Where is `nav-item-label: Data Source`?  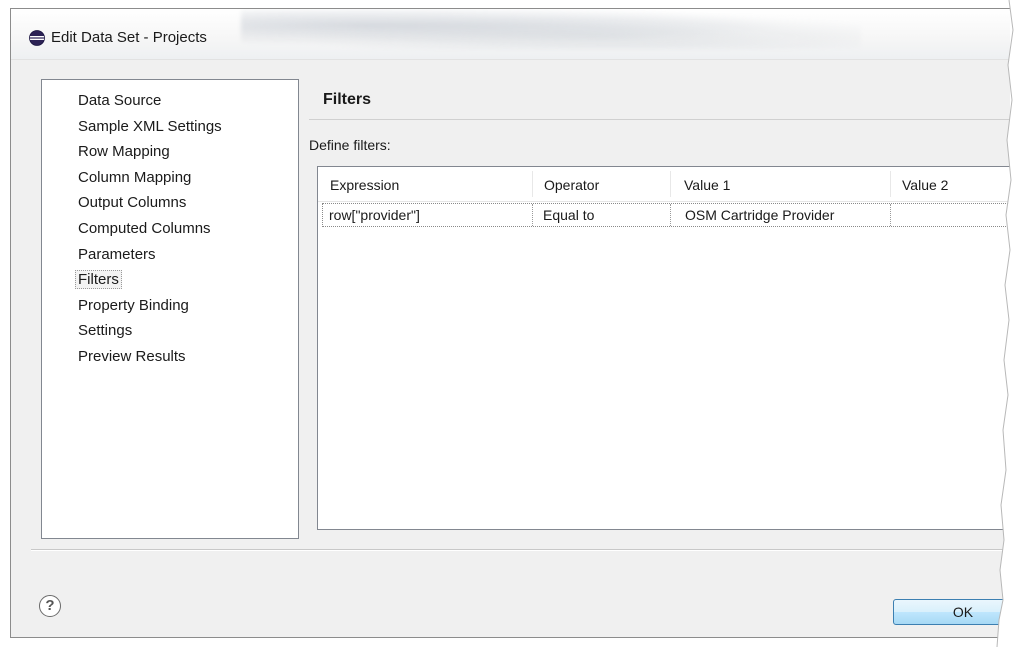 nav-item-label: Data Source is located at coordinates (120, 100).